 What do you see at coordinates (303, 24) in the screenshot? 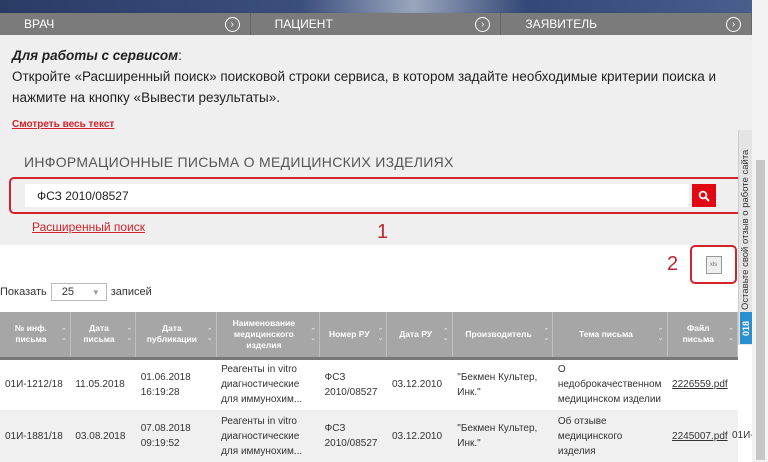
I see `nav-label: ПАЦИЕНТ` at bounding box center [303, 24].